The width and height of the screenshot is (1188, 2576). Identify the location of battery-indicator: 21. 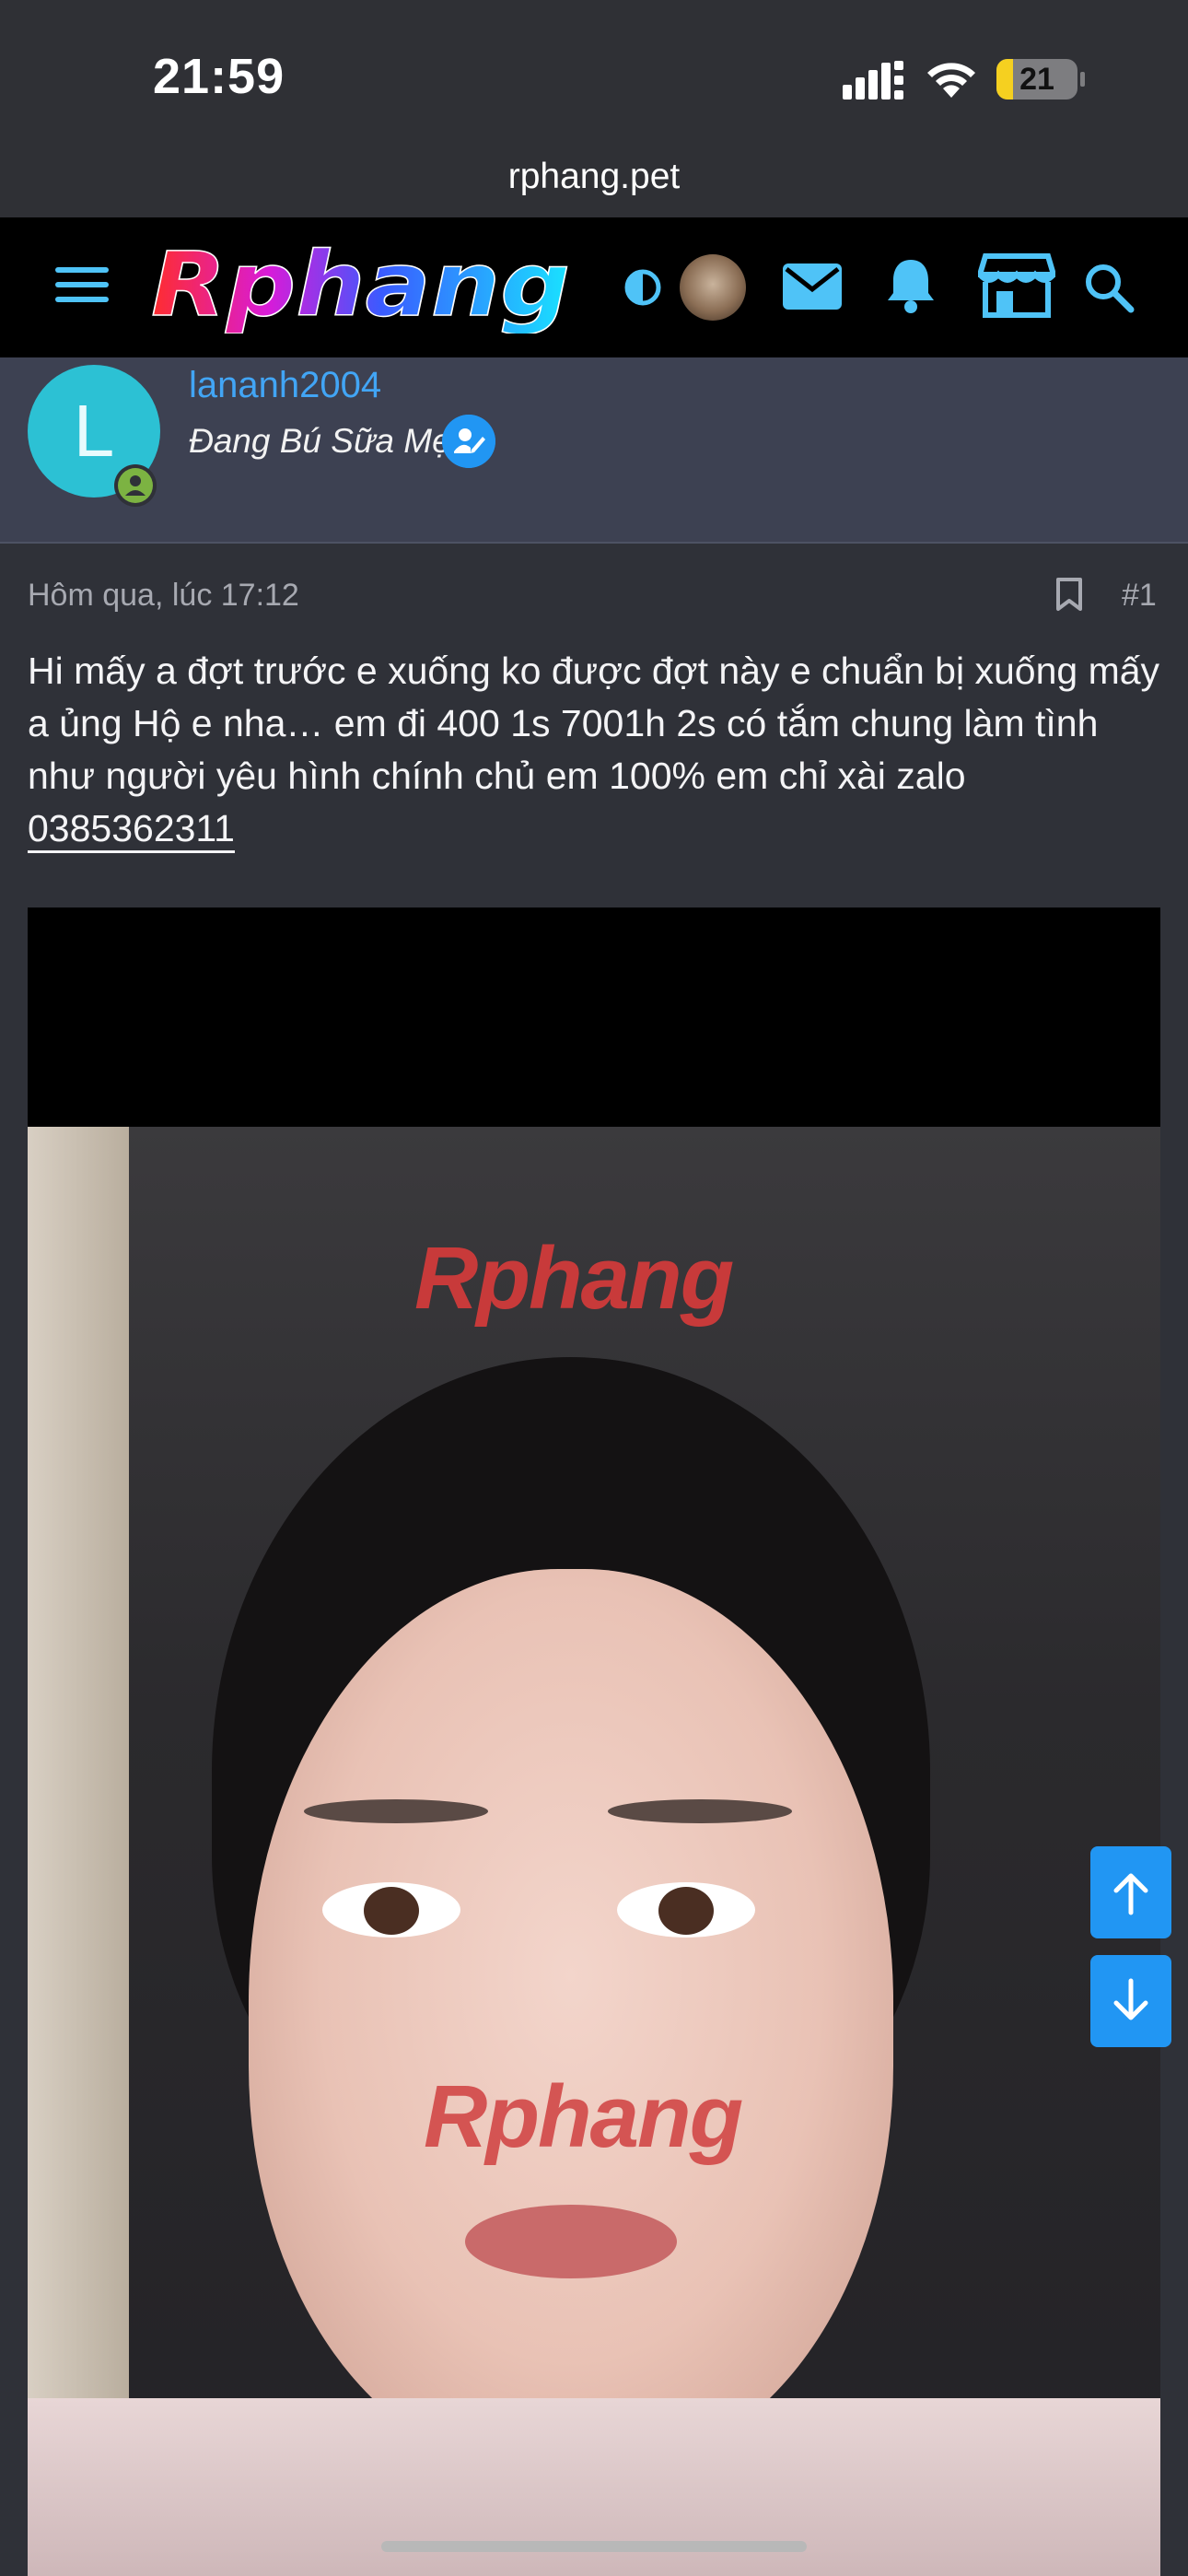
(1040, 79).